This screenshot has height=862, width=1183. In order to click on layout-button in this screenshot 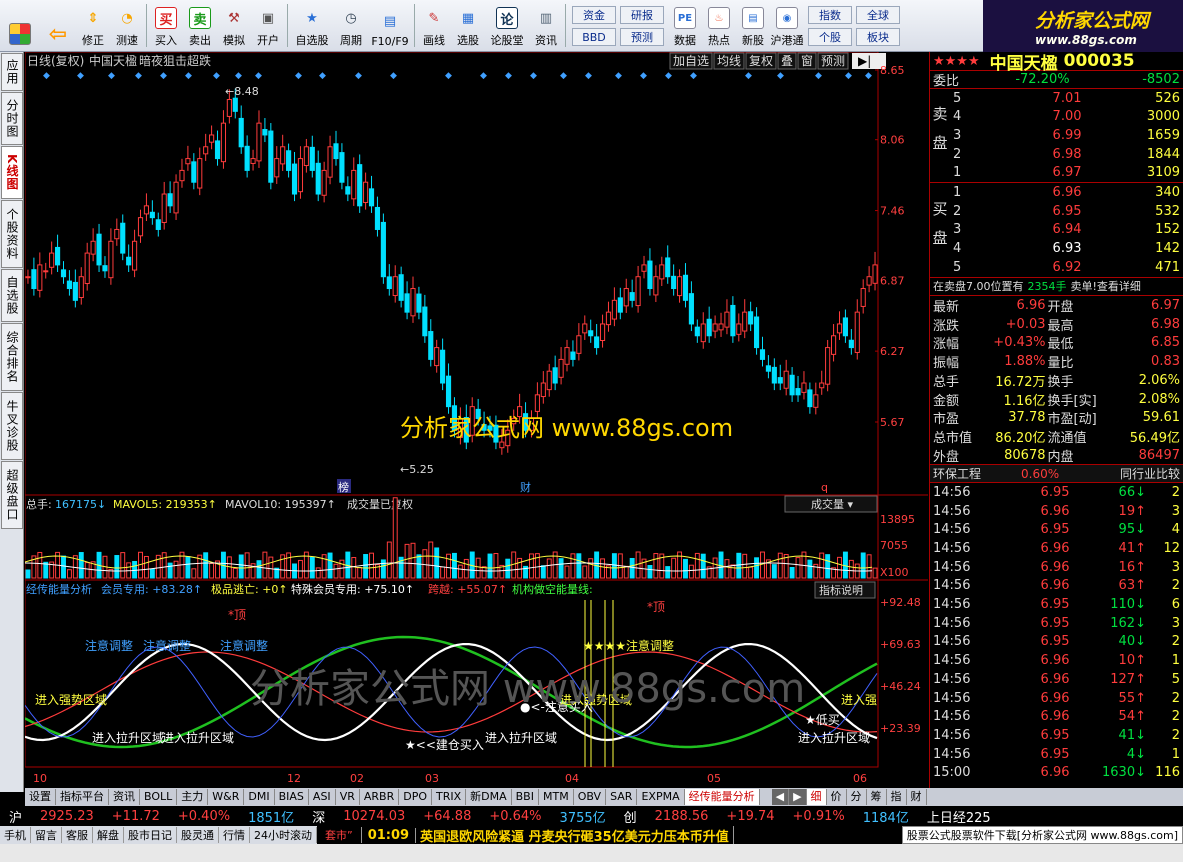, I will do `click(20, 25)`.